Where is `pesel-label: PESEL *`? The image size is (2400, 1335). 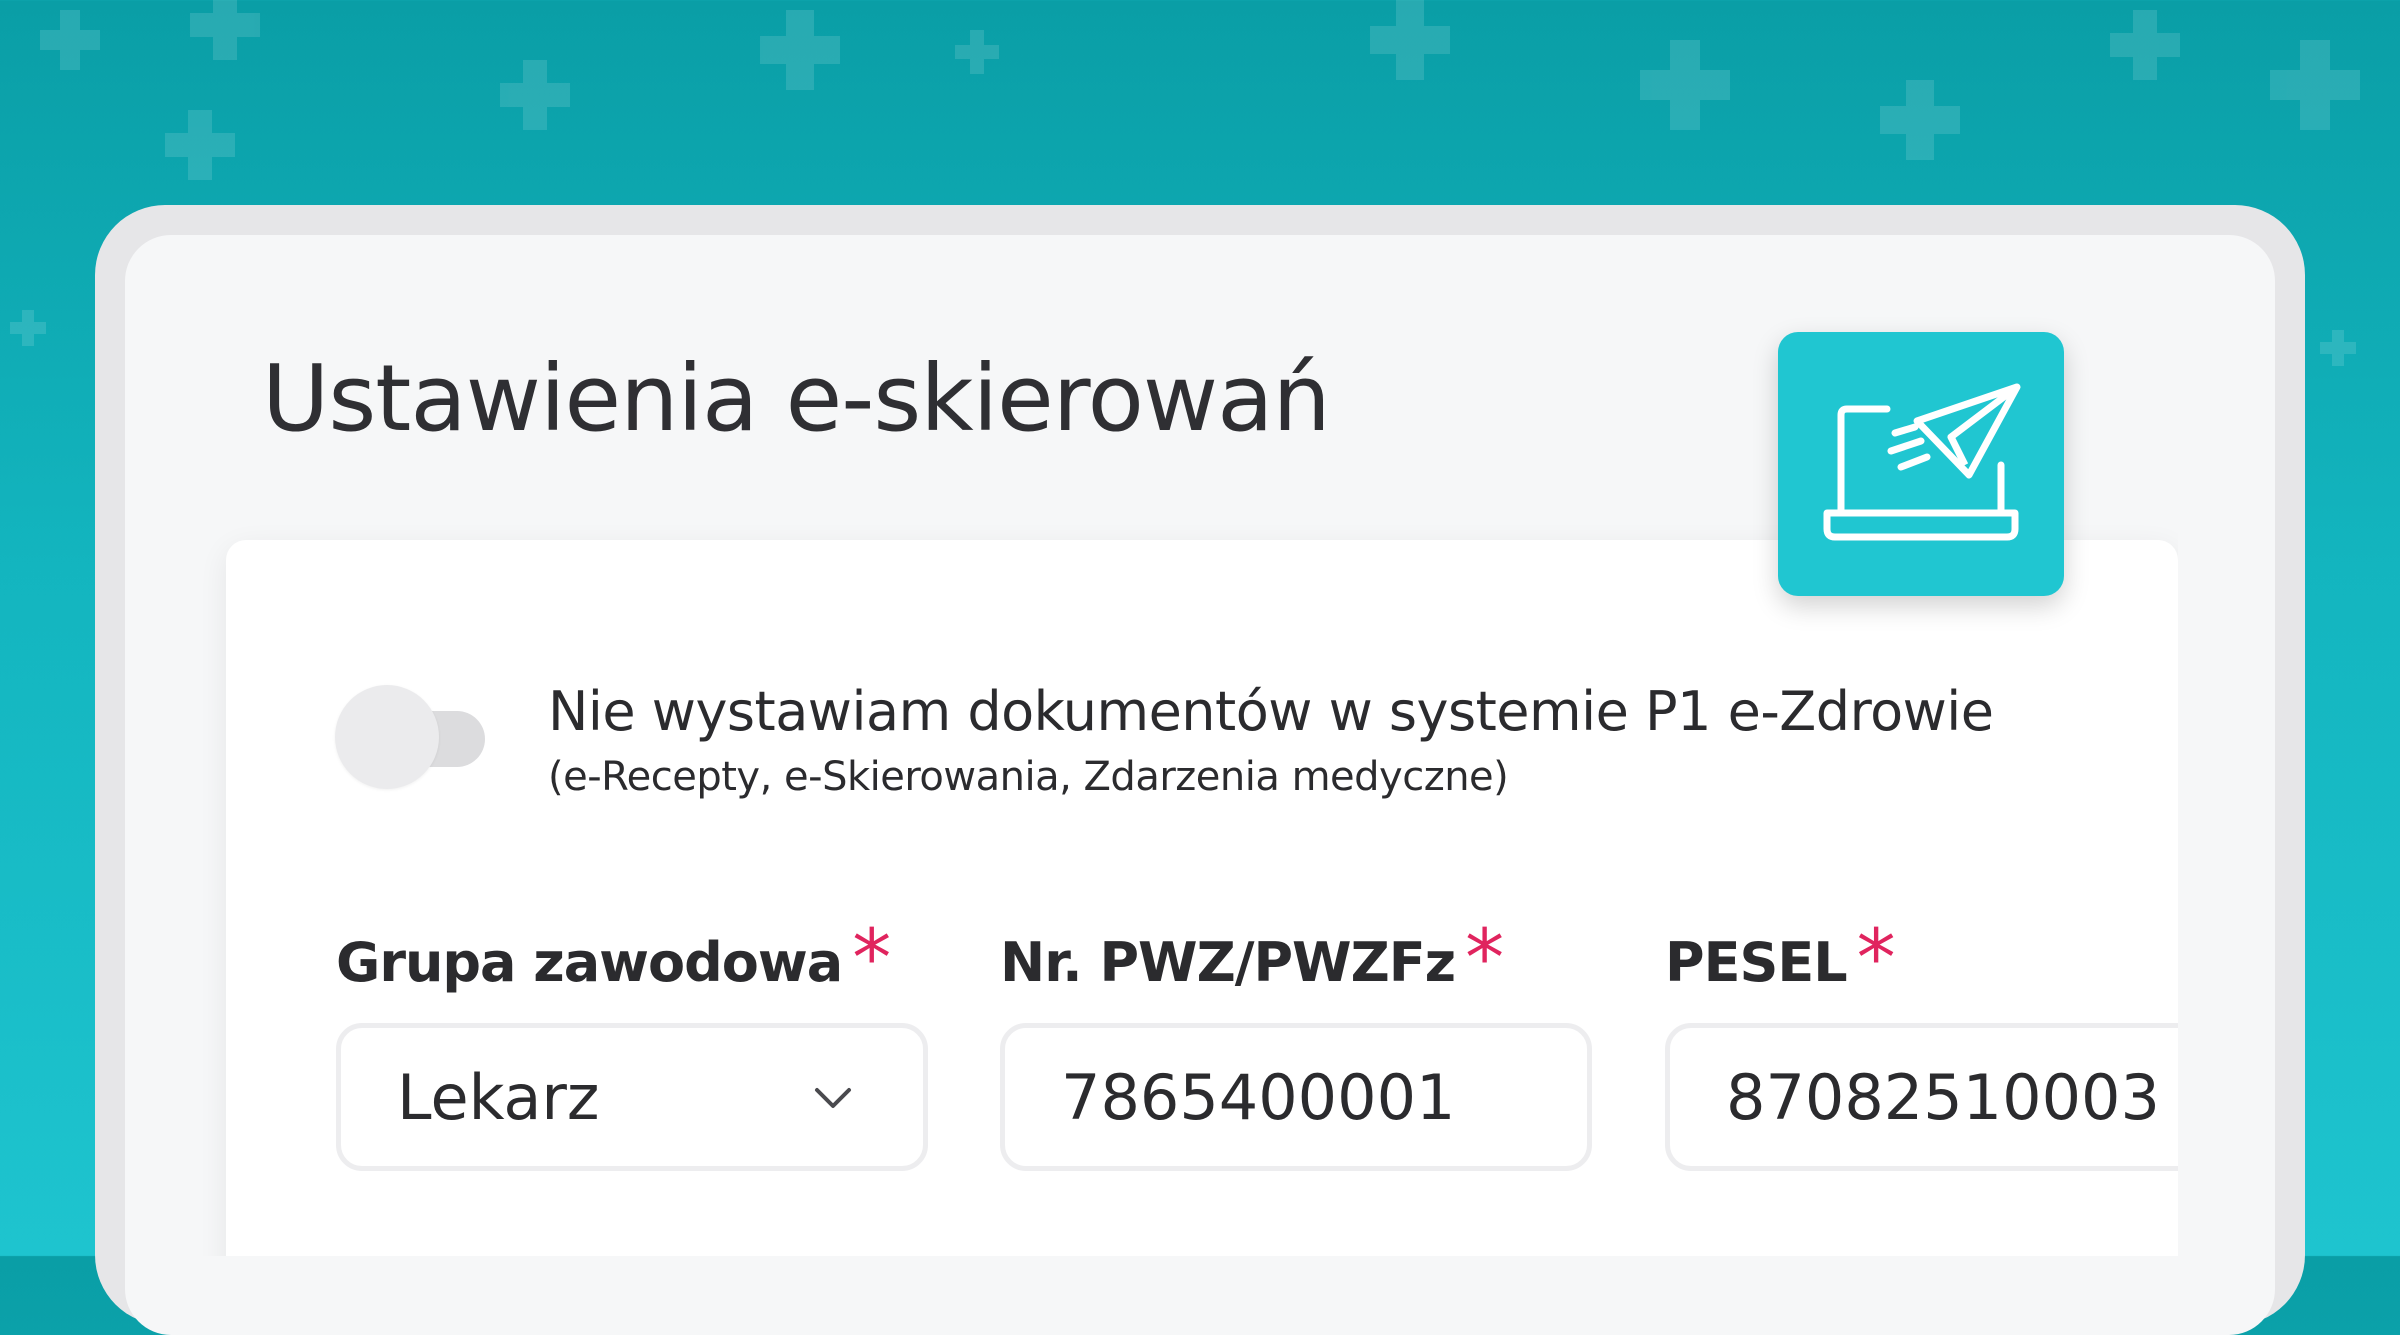
pesel-label: PESEL * is located at coordinates (1780, 957).